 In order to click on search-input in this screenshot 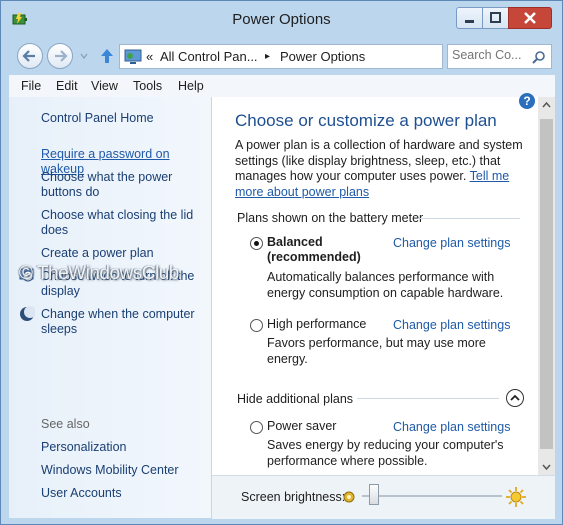, I will do `click(489, 55)`.